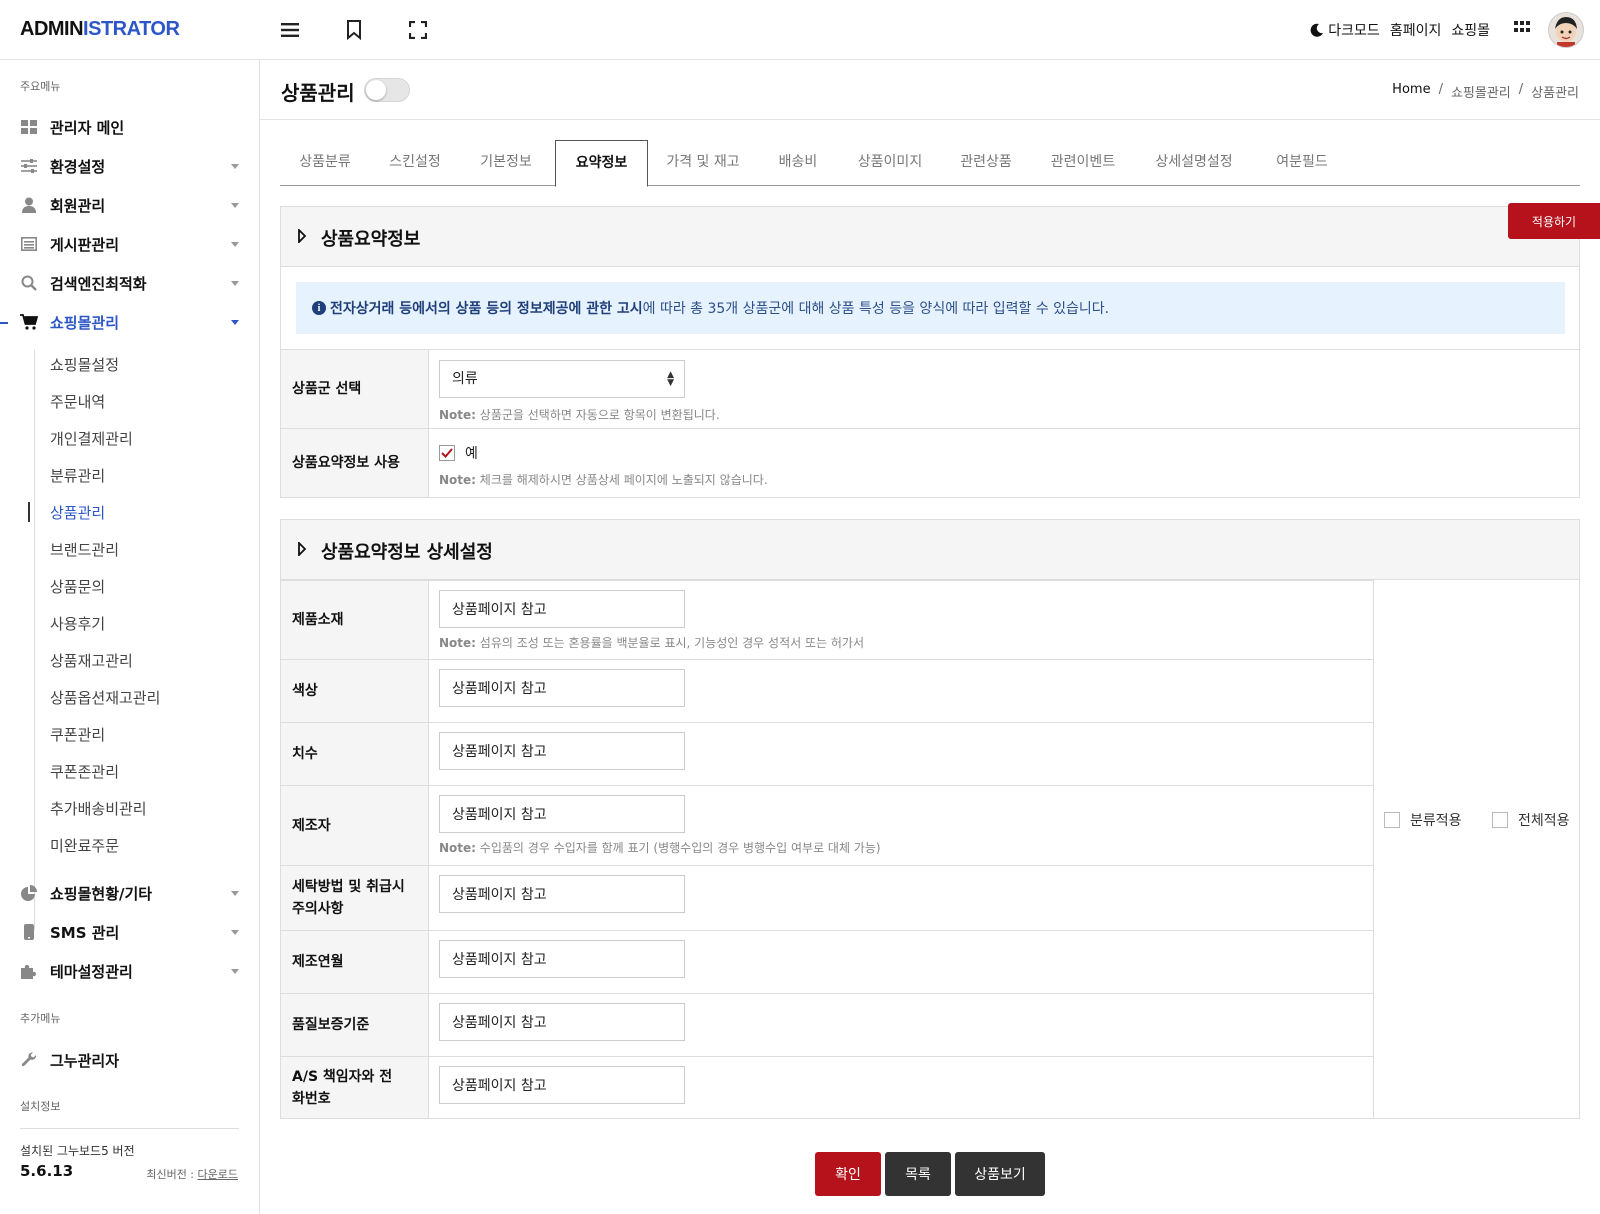 The image size is (1600, 1214). What do you see at coordinates (1302, 163) in the screenshot?
I see `tab-extra-fields: 여분필드` at bounding box center [1302, 163].